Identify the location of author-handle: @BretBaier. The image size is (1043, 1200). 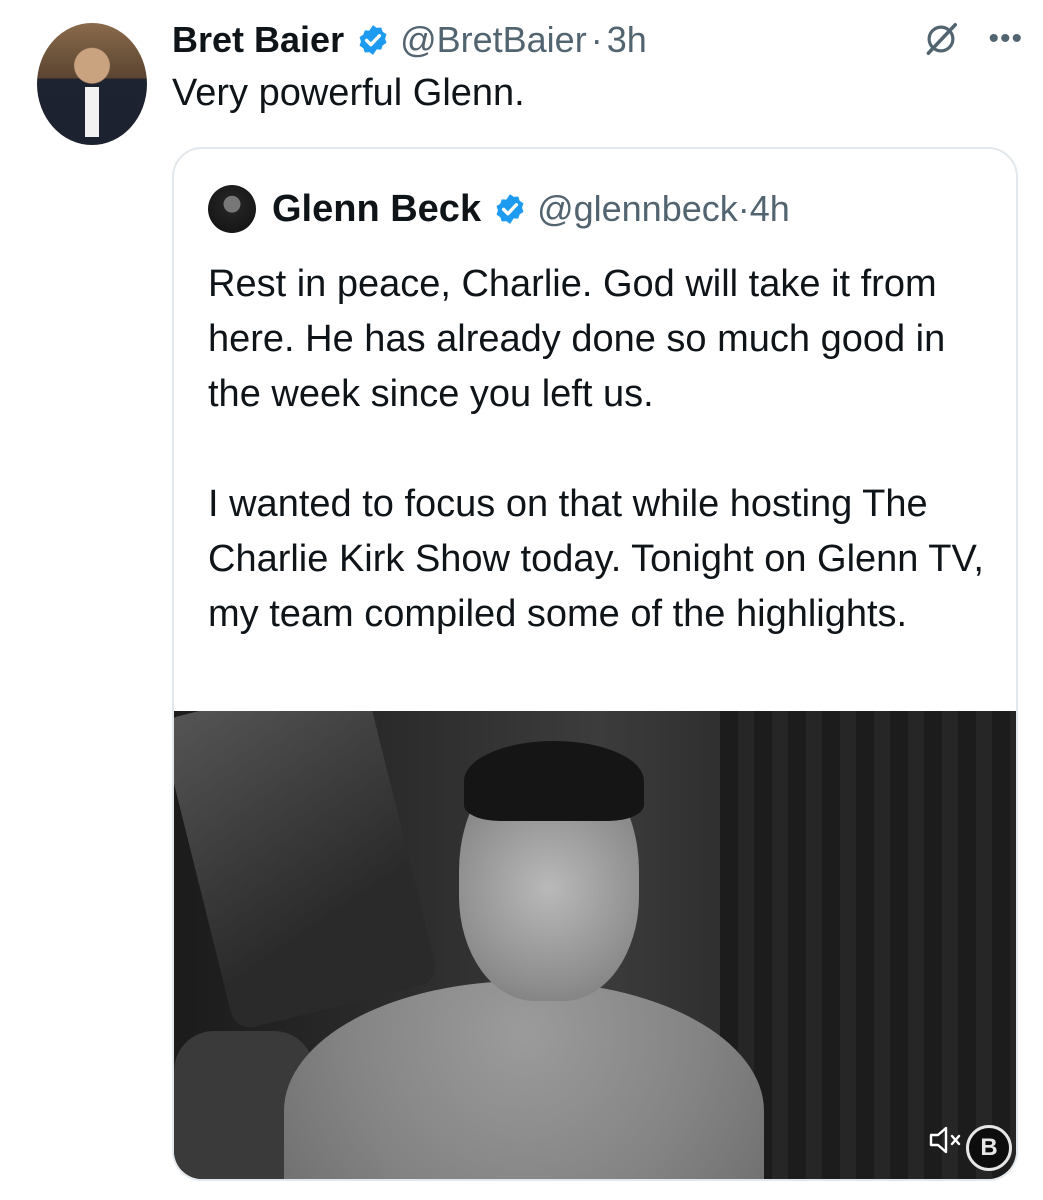
(493, 40).